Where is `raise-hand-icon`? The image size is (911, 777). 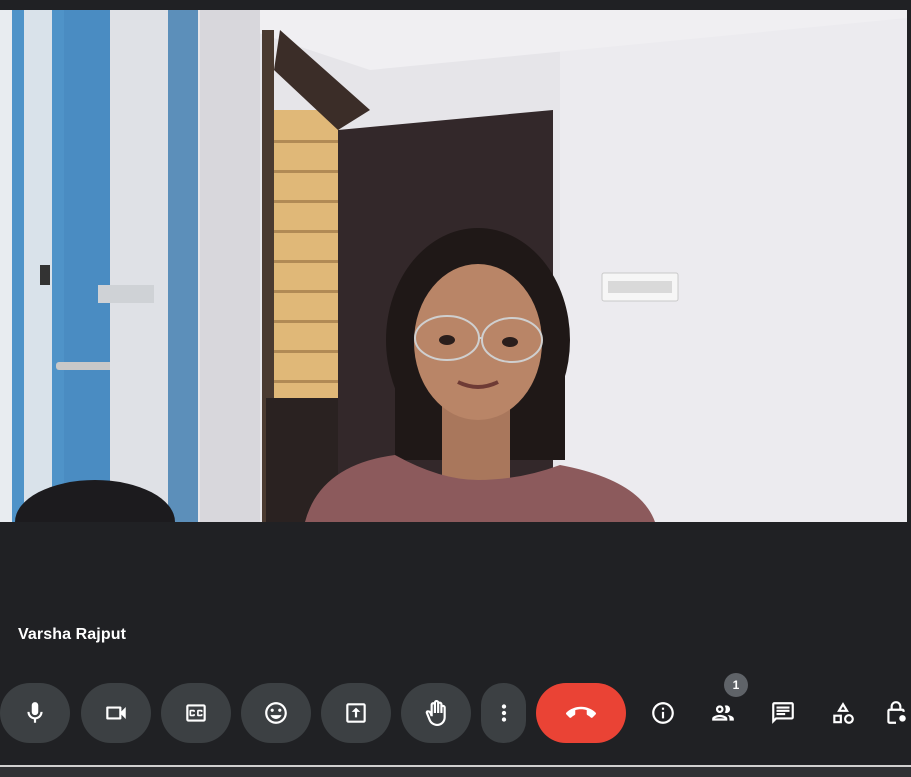
raise-hand-icon is located at coordinates (435, 713).